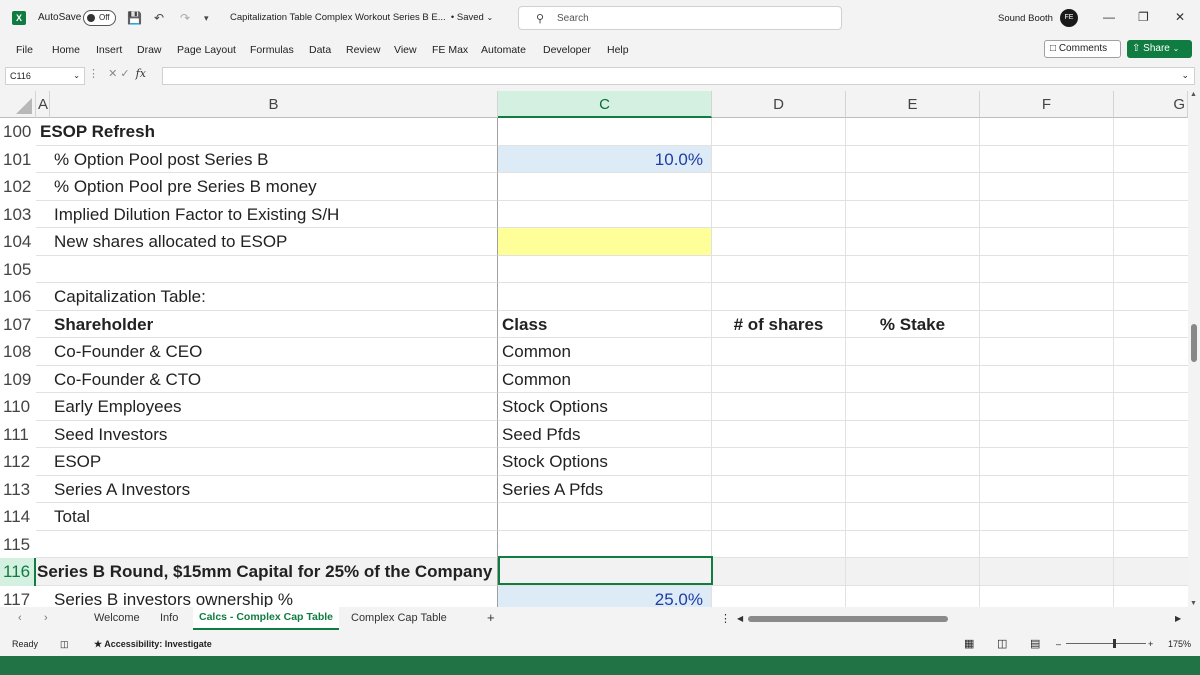 This screenshot has height=675, width=1200. Describe the element at coordinates (1047, 324) in the screenshot. I see `cell-f107` at that location.